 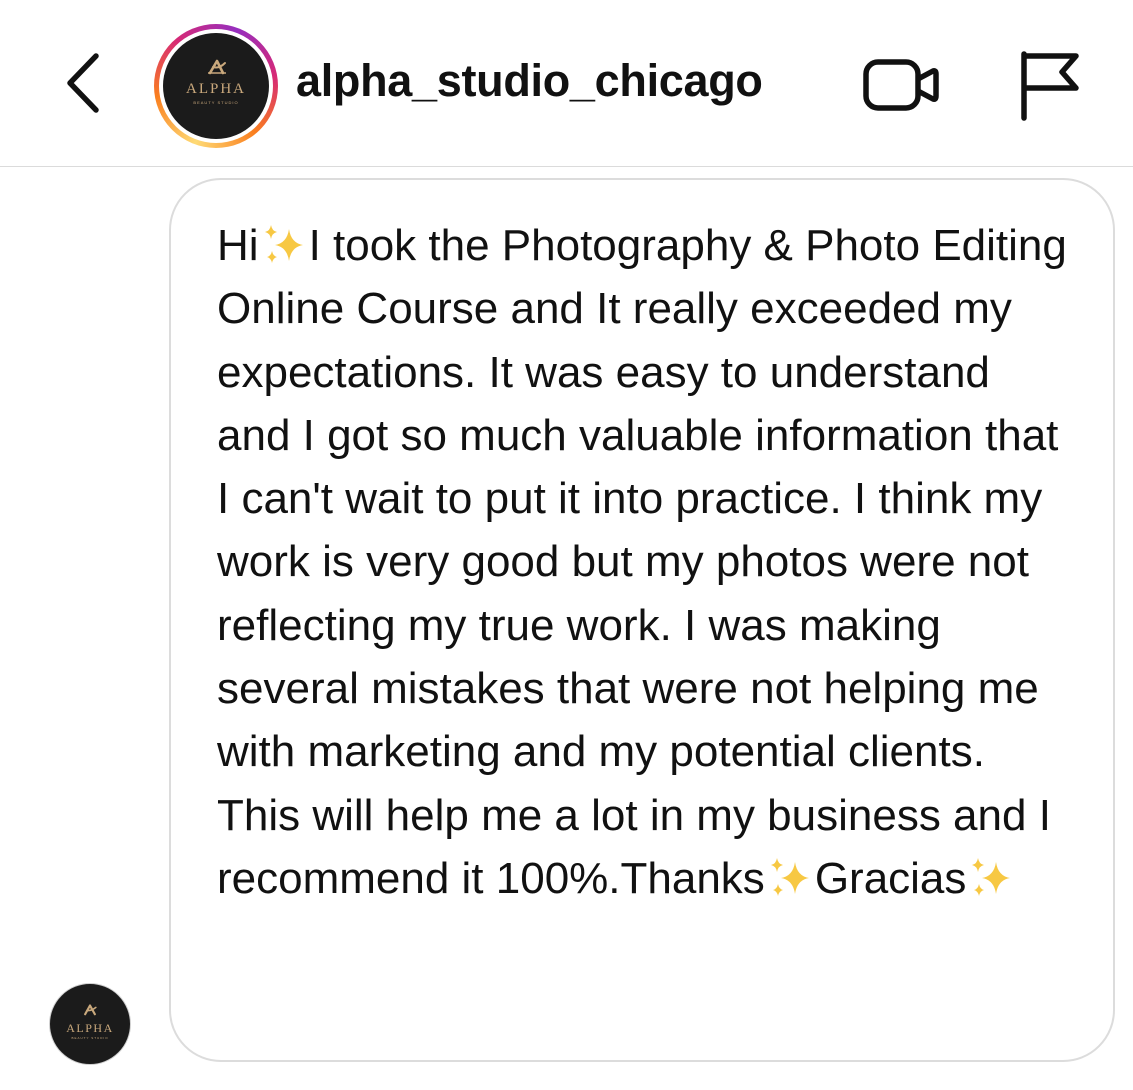 I want to click on flag-icon, so click(x=1050, y=86).